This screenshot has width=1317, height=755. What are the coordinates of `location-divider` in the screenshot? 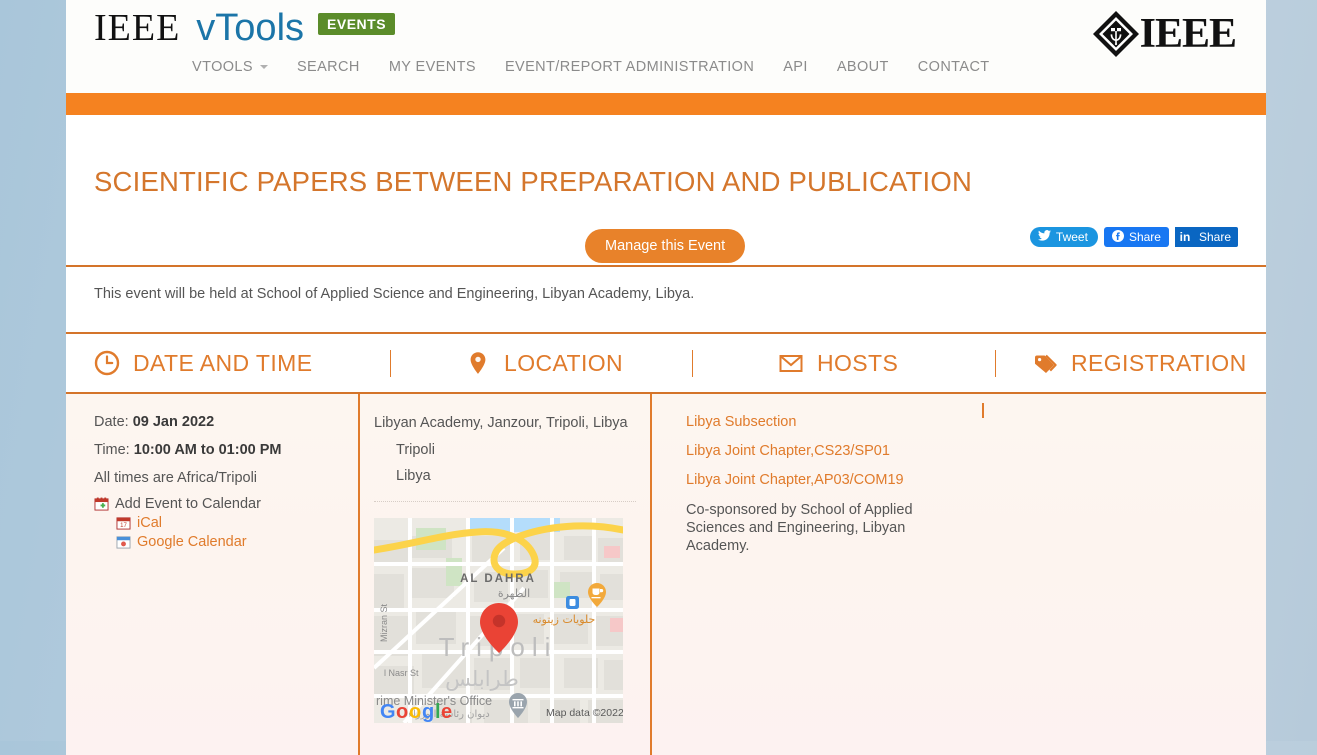 It's located at (505, 501).